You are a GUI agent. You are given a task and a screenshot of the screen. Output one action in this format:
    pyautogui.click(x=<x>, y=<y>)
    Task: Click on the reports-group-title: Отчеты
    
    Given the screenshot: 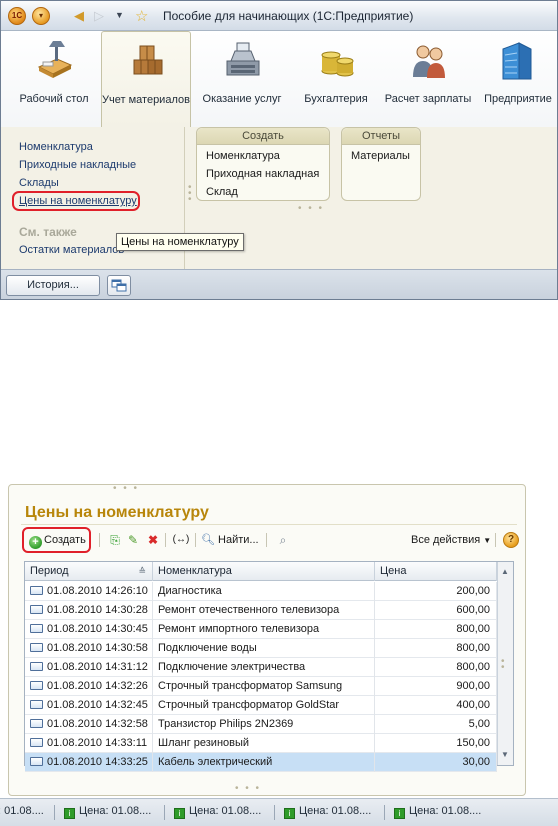 What is the action you would take?
    pyautogui.click(x=381, y=136)
    